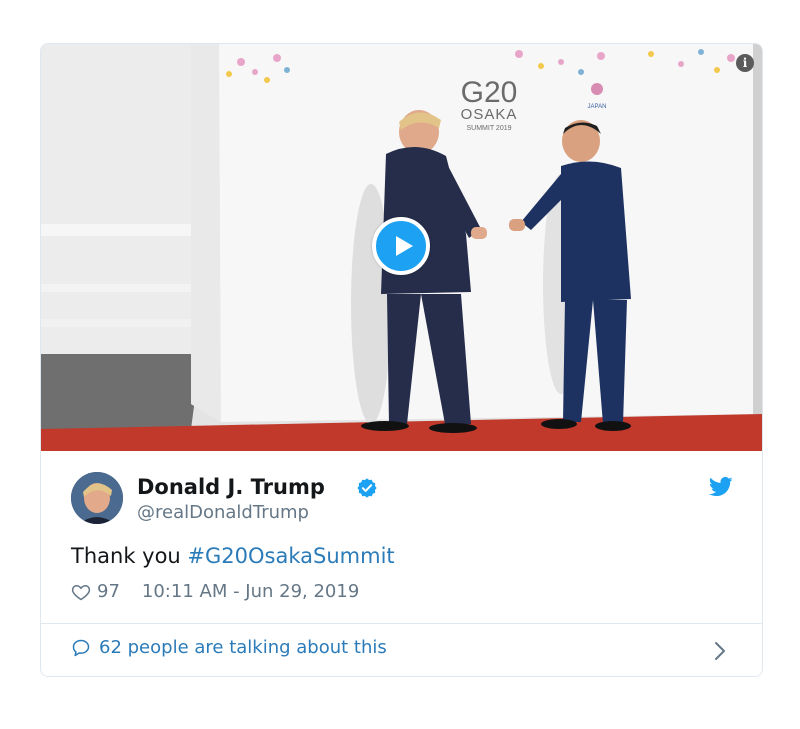 This screenshot has width=800, height=729. What do you see at coordinates (745, 63) in the screenshot?
I see `info-icon: i` at bounding box center [745, 63].